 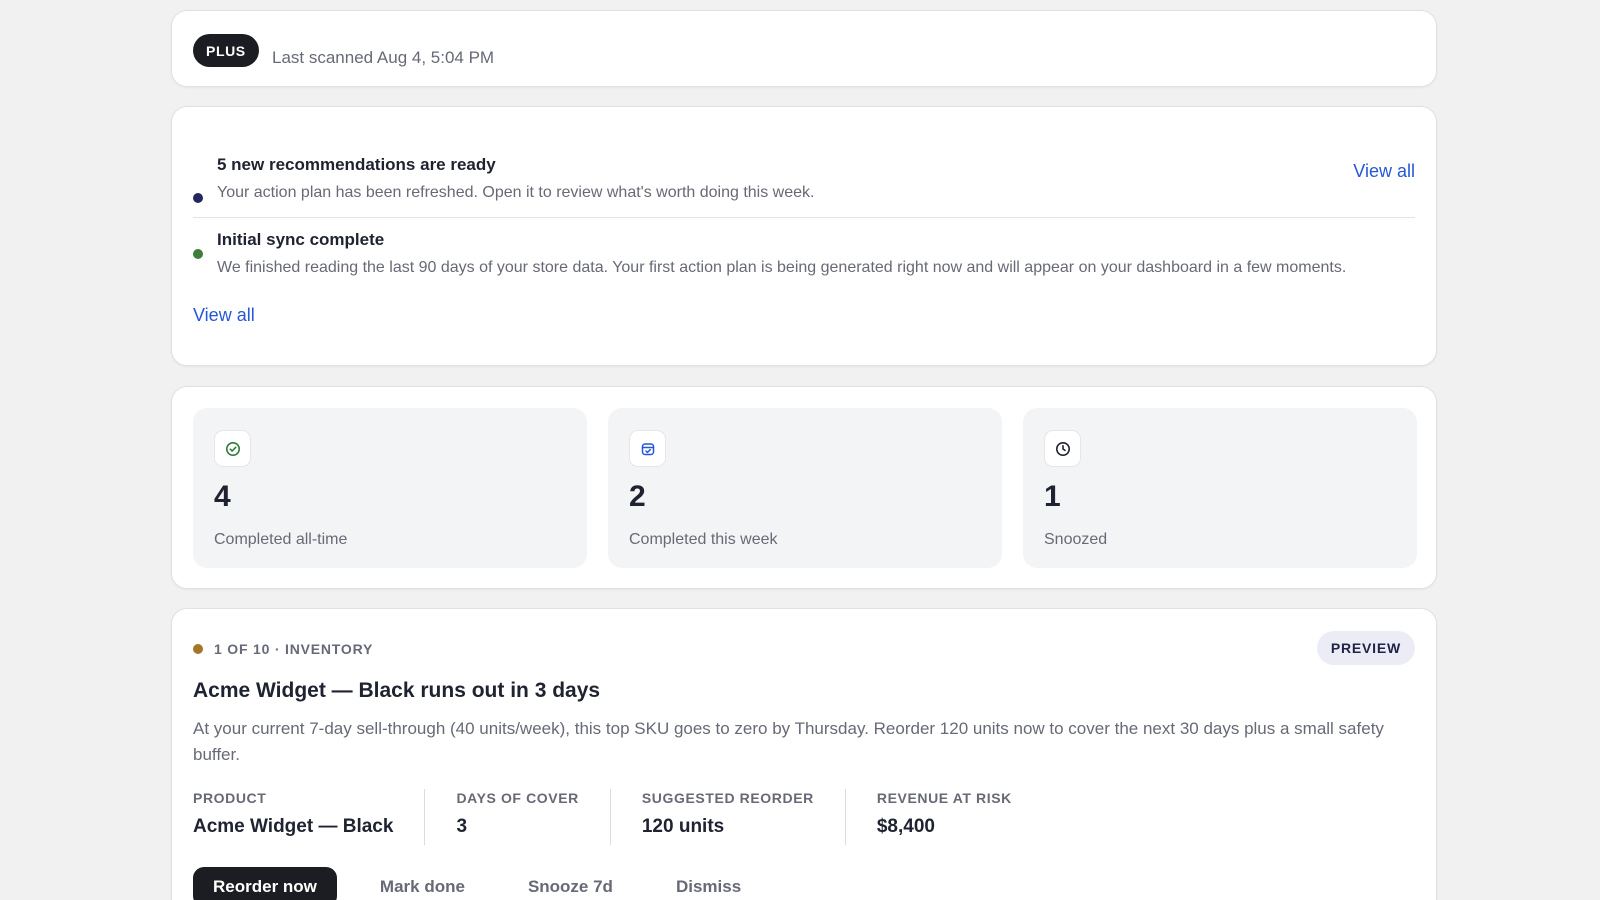 I want to click on stat-label: Snoozed, so click(x=1076, y=539).